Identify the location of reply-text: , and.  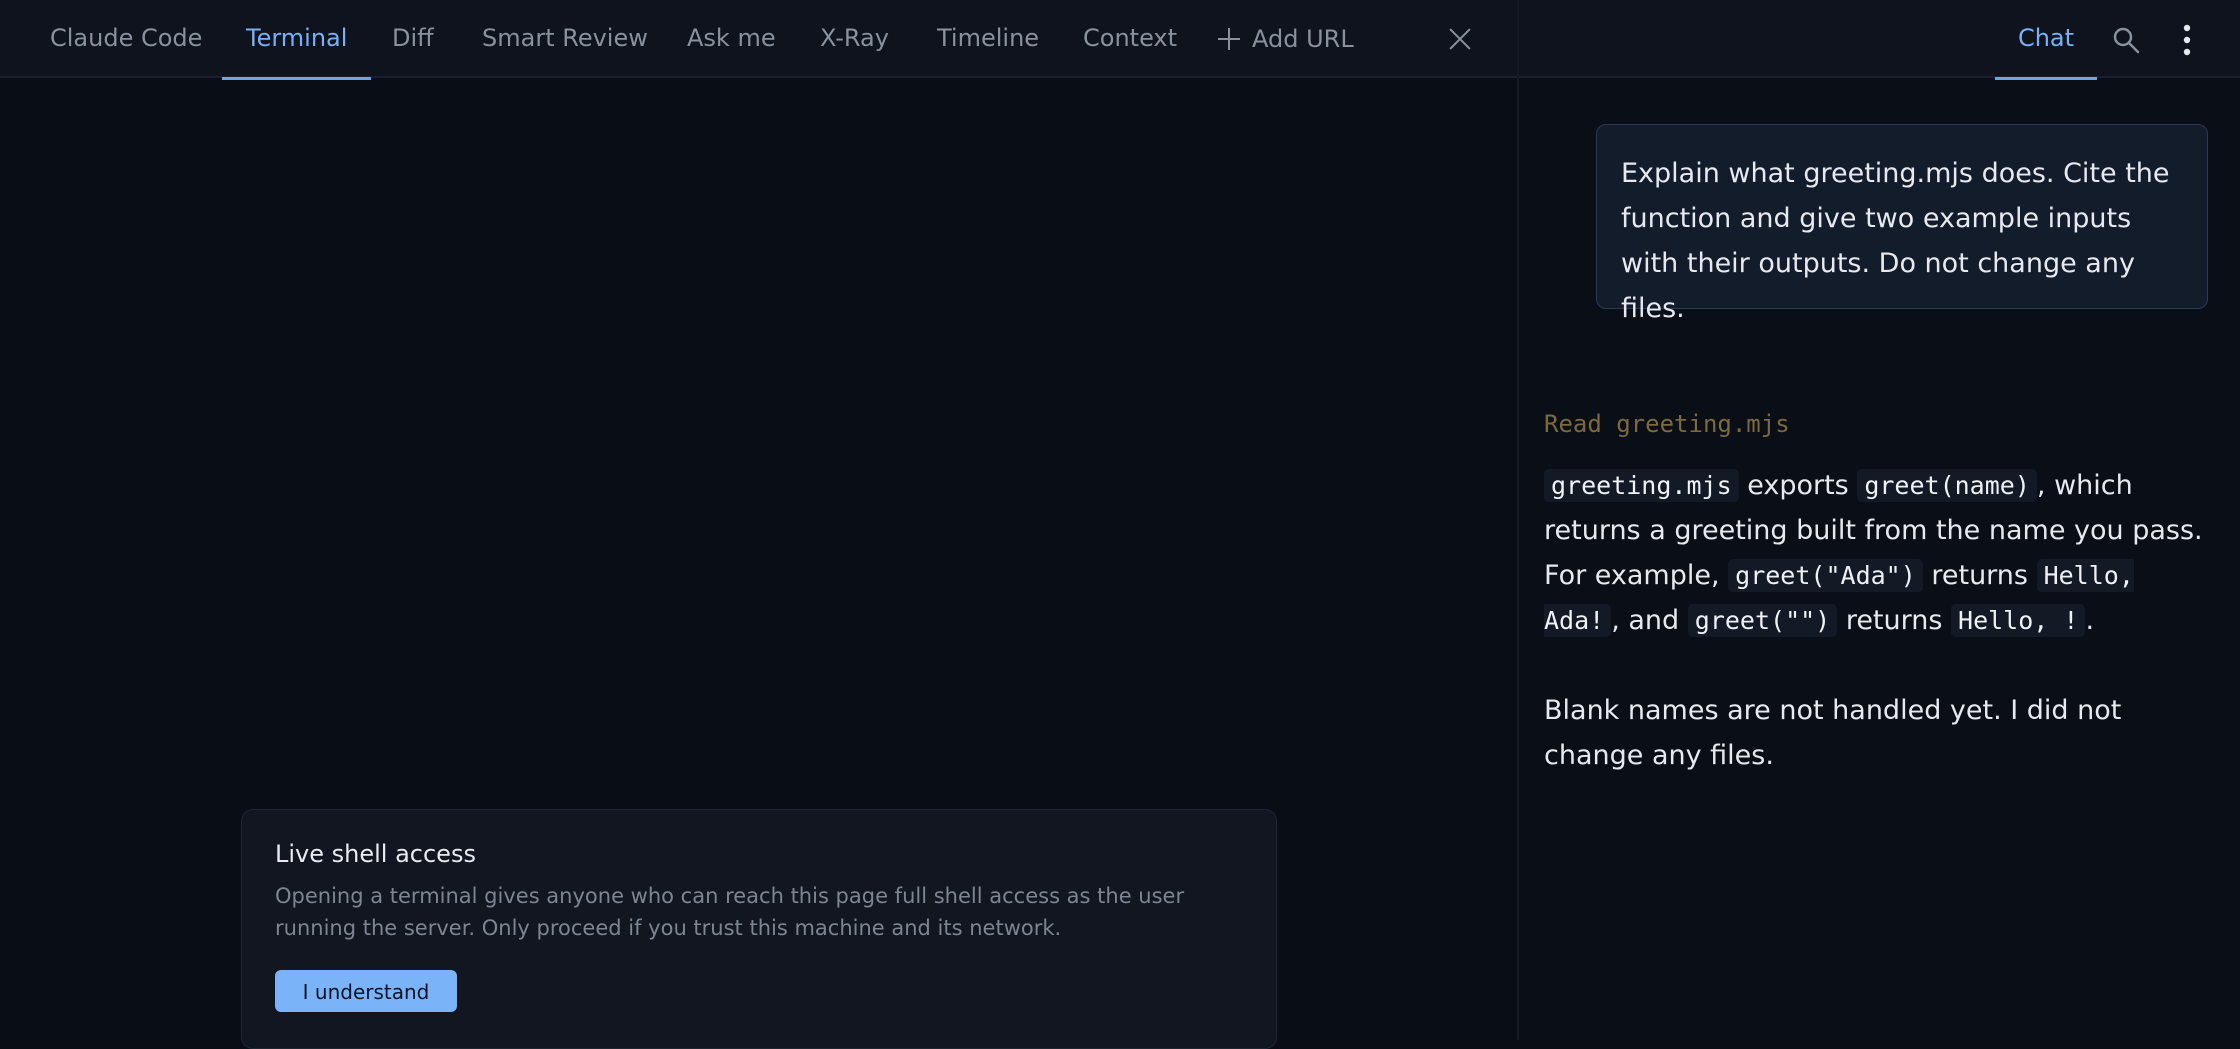
(1649, 620).